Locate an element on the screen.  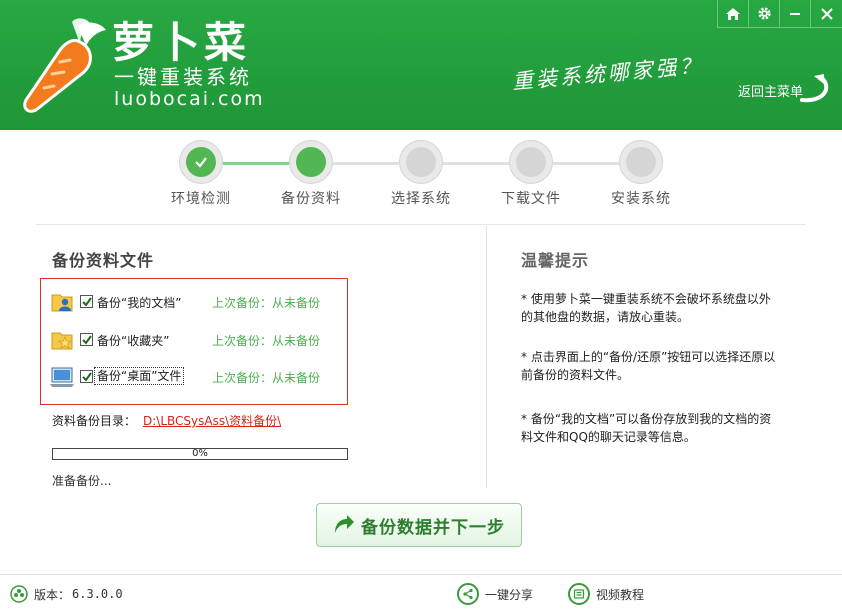
window-controls is located at coordinates (779, 14).